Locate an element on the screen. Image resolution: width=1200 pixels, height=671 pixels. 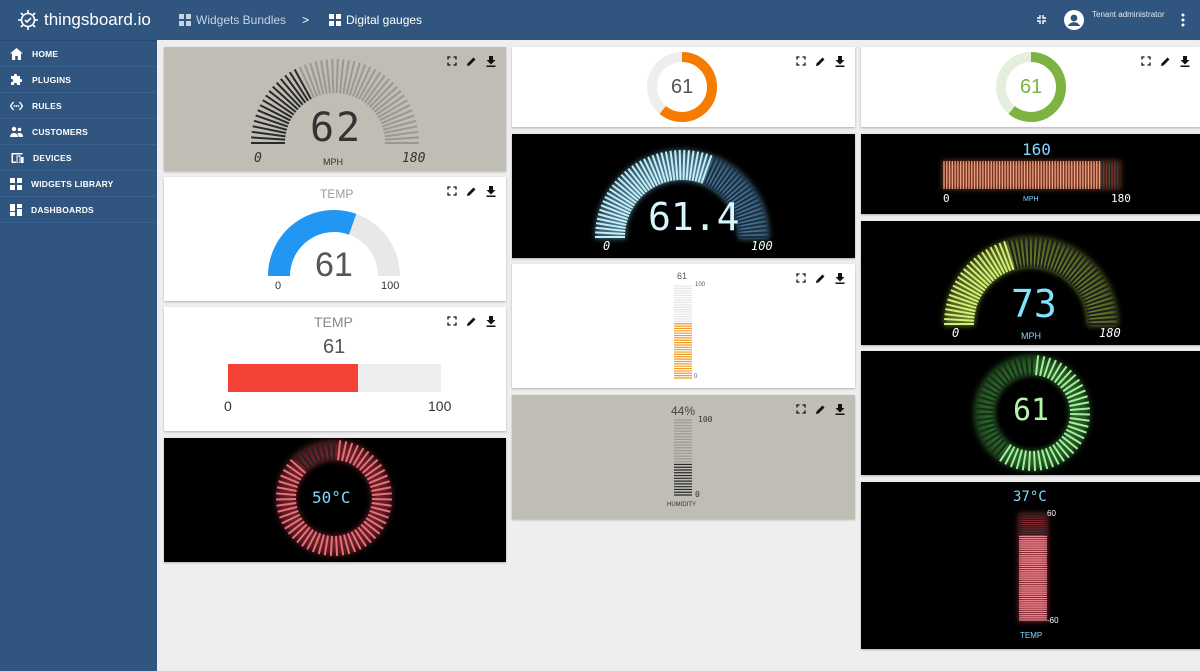
devices-other-icon is located at coordinates (17, 158).